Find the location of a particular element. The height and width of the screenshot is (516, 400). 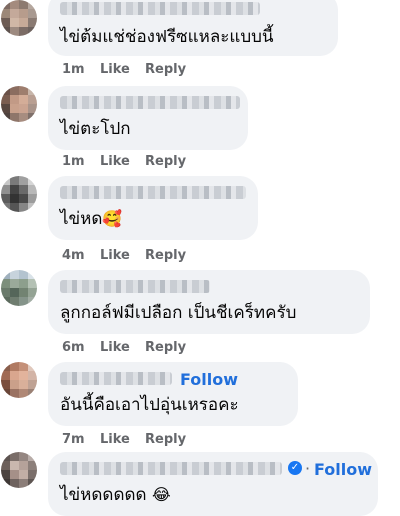

comment-bubble: ไข่ตะโปก is located at coordinates (148, 118).